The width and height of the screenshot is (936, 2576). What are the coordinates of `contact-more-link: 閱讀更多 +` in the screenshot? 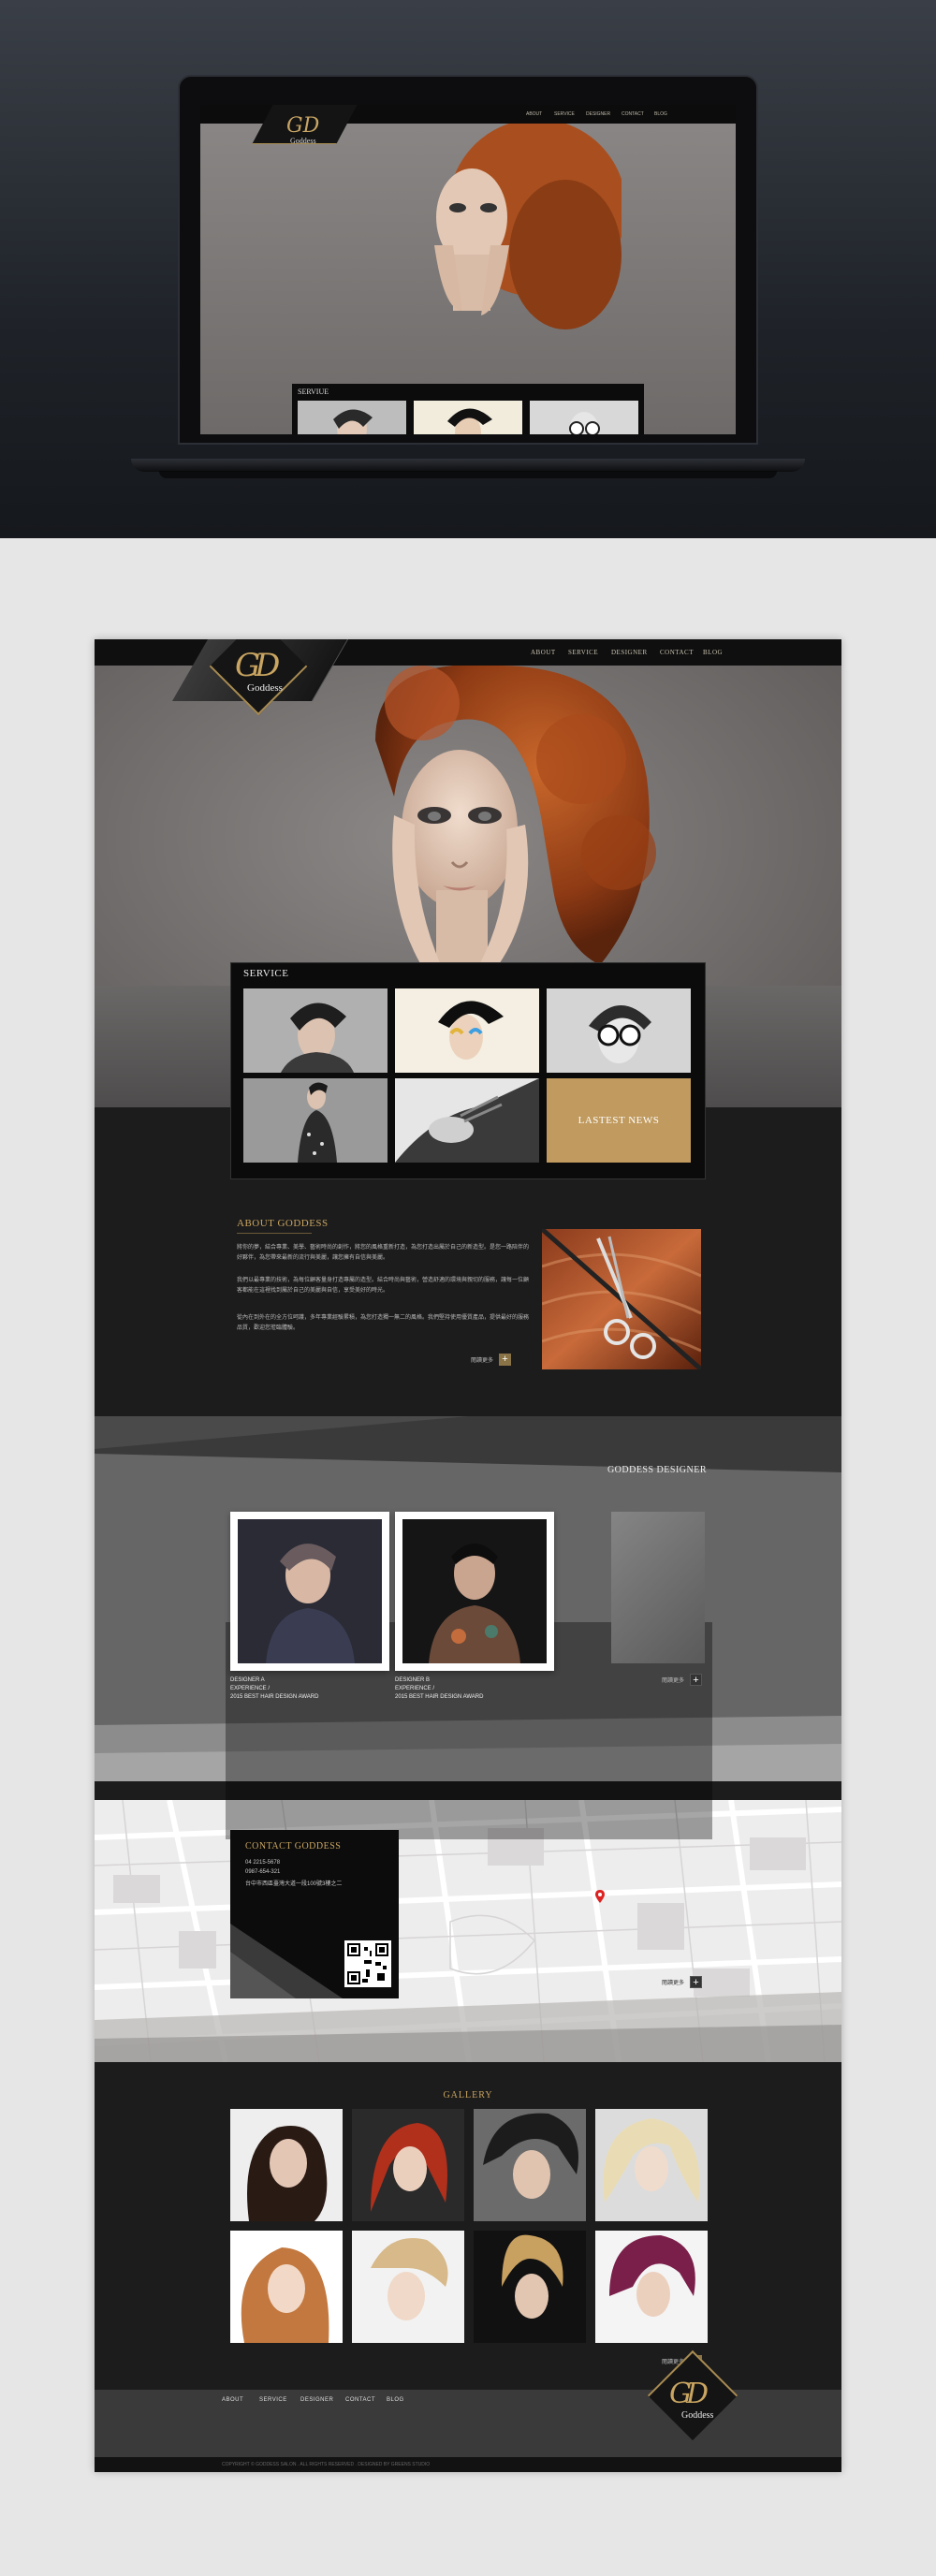 It's located at (682, 1981).